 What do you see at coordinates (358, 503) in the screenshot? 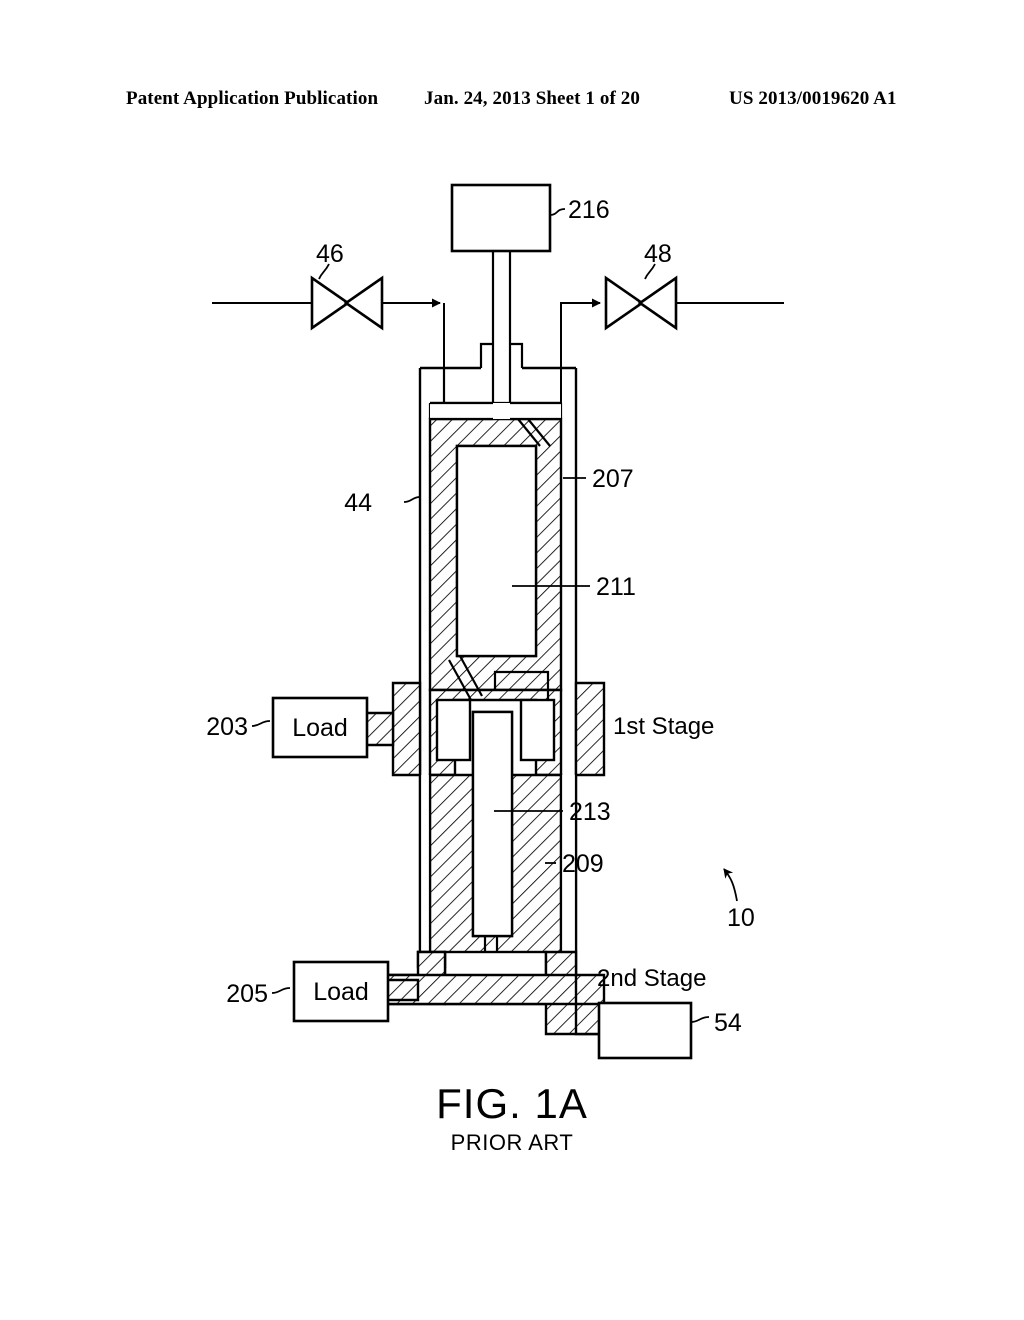
I see `label-44: 44` at bounding box center [358, 503].